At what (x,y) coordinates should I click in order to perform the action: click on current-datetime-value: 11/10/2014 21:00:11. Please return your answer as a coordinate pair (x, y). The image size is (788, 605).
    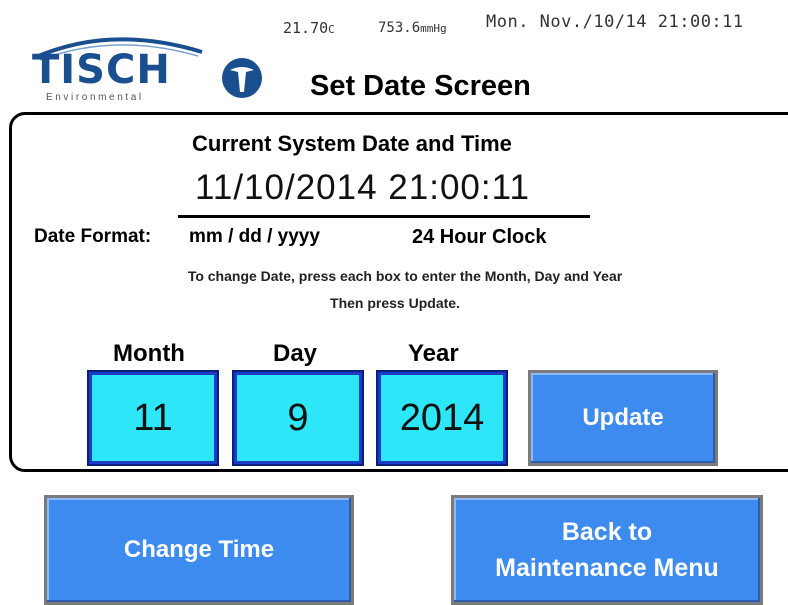
    Looking at the image, I should click on (362, 187).